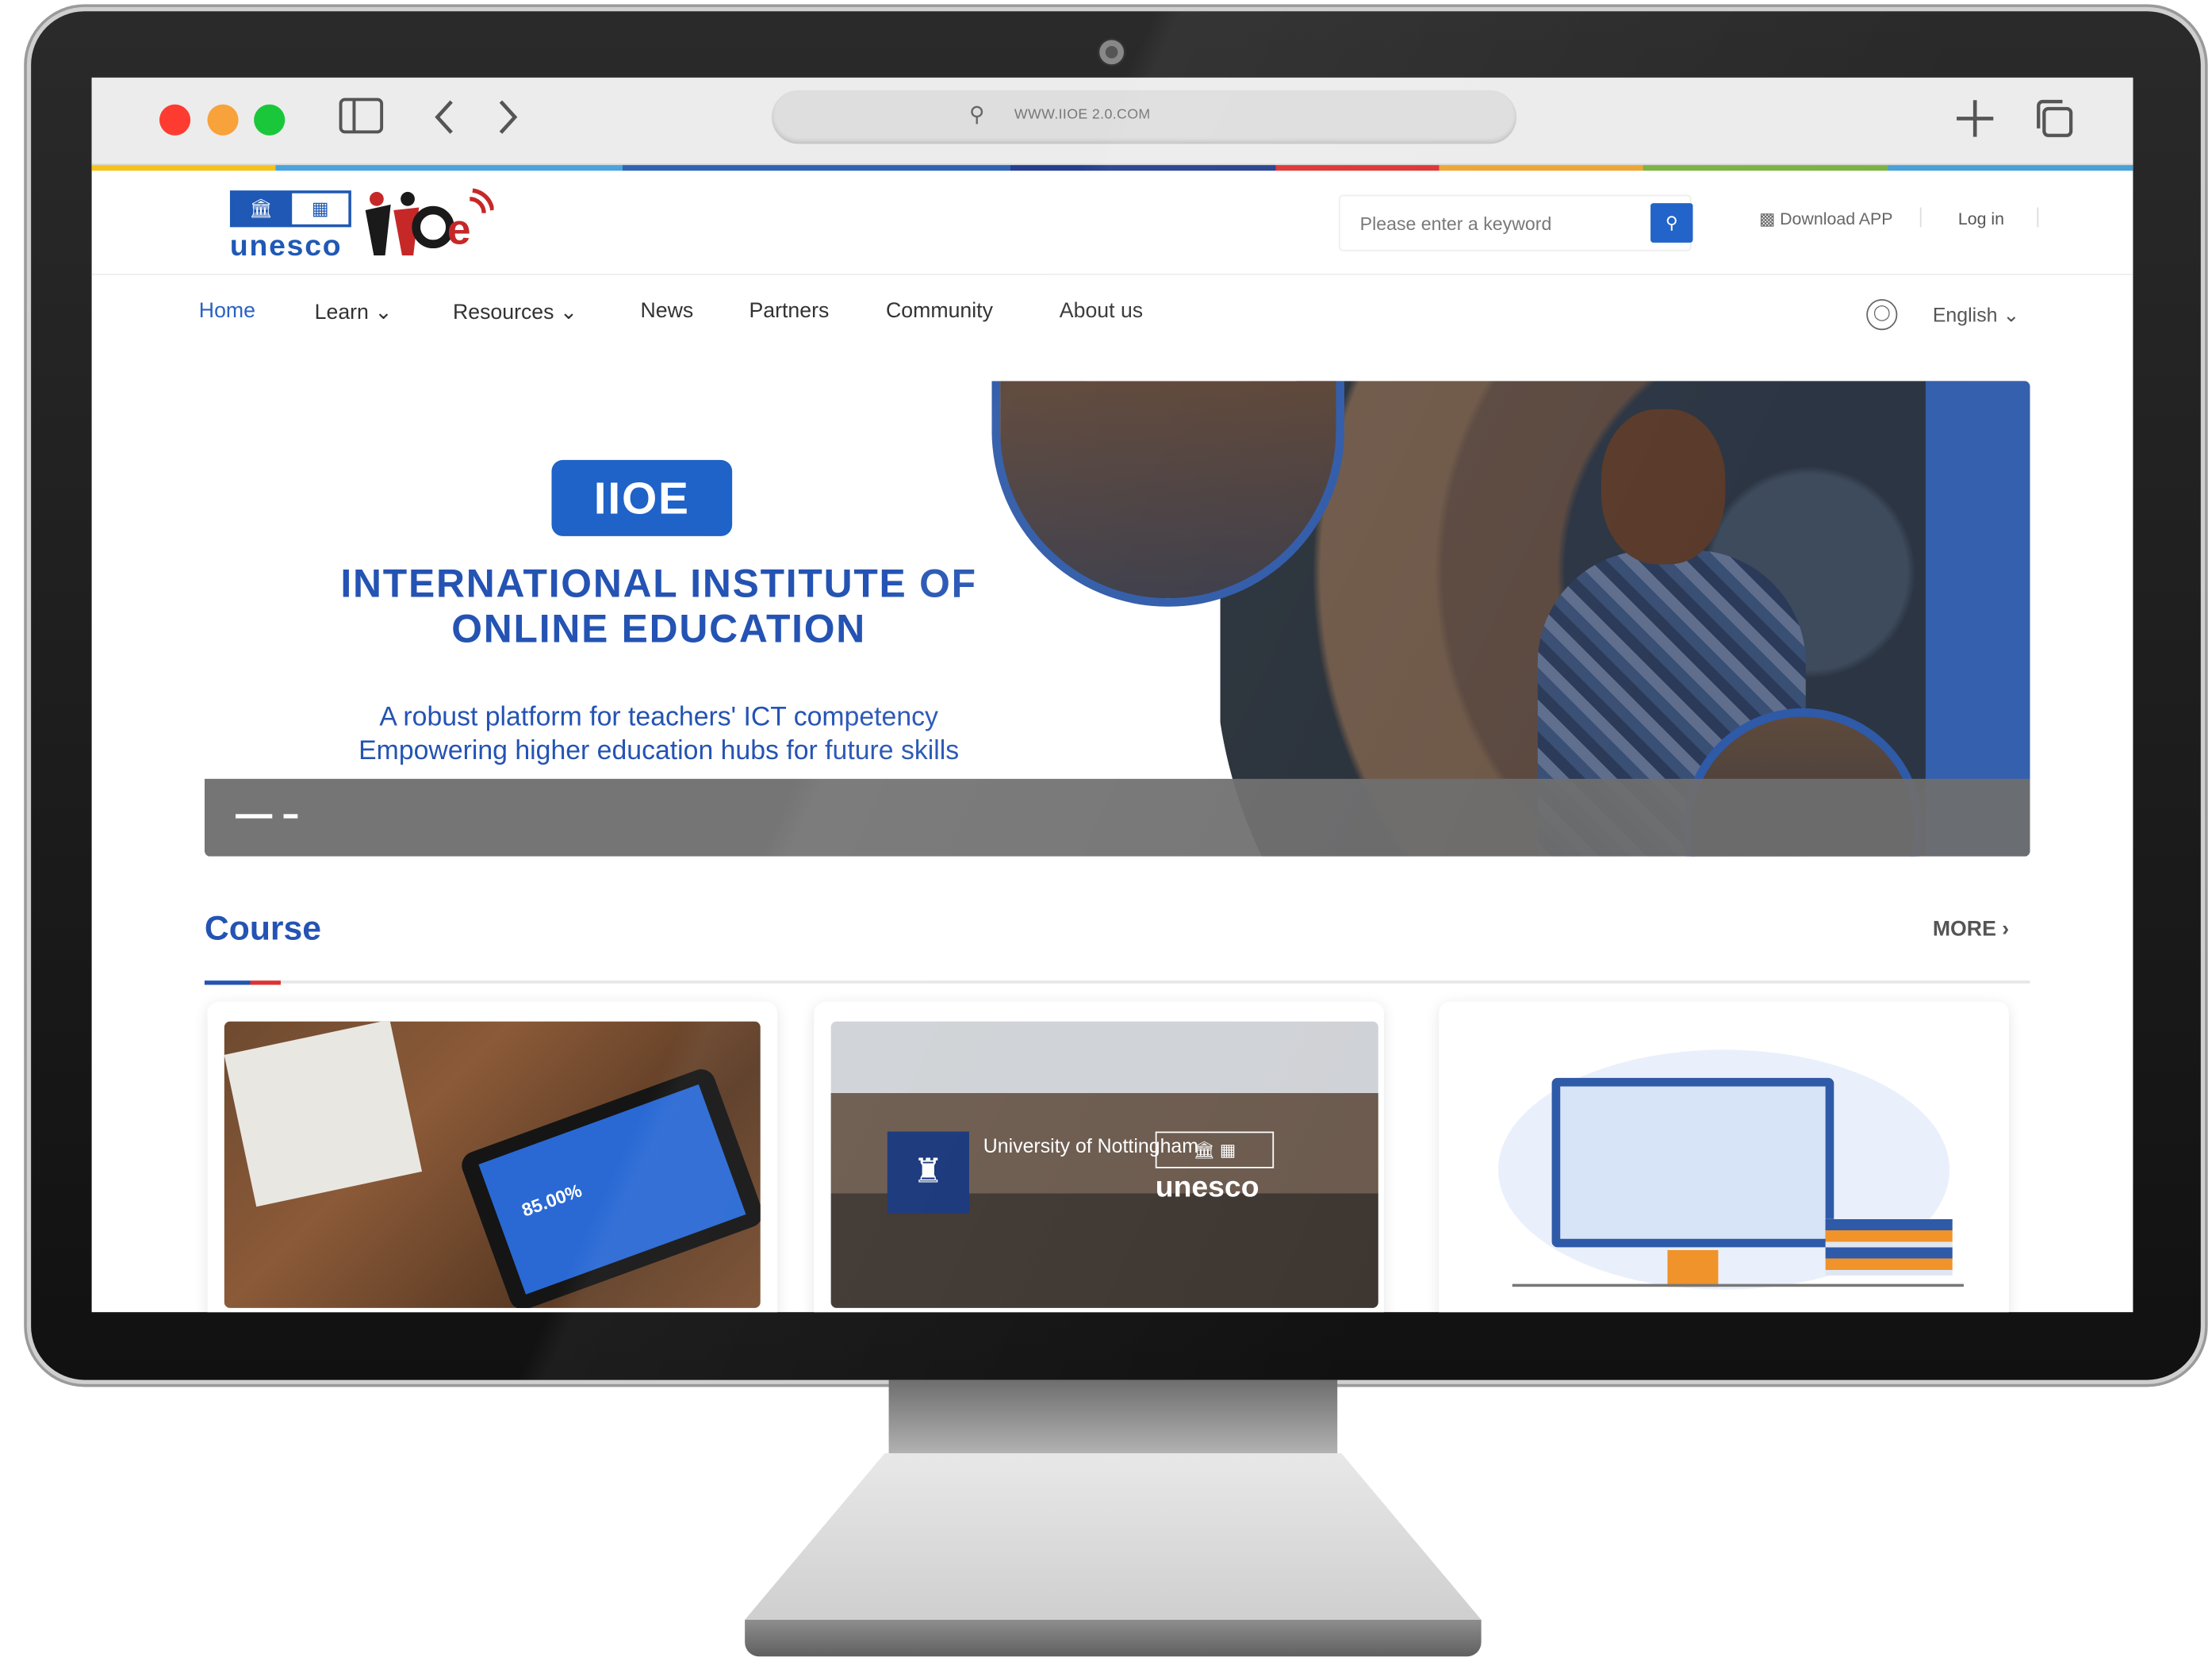  I want to click on course-divider, so click(1117, 982).